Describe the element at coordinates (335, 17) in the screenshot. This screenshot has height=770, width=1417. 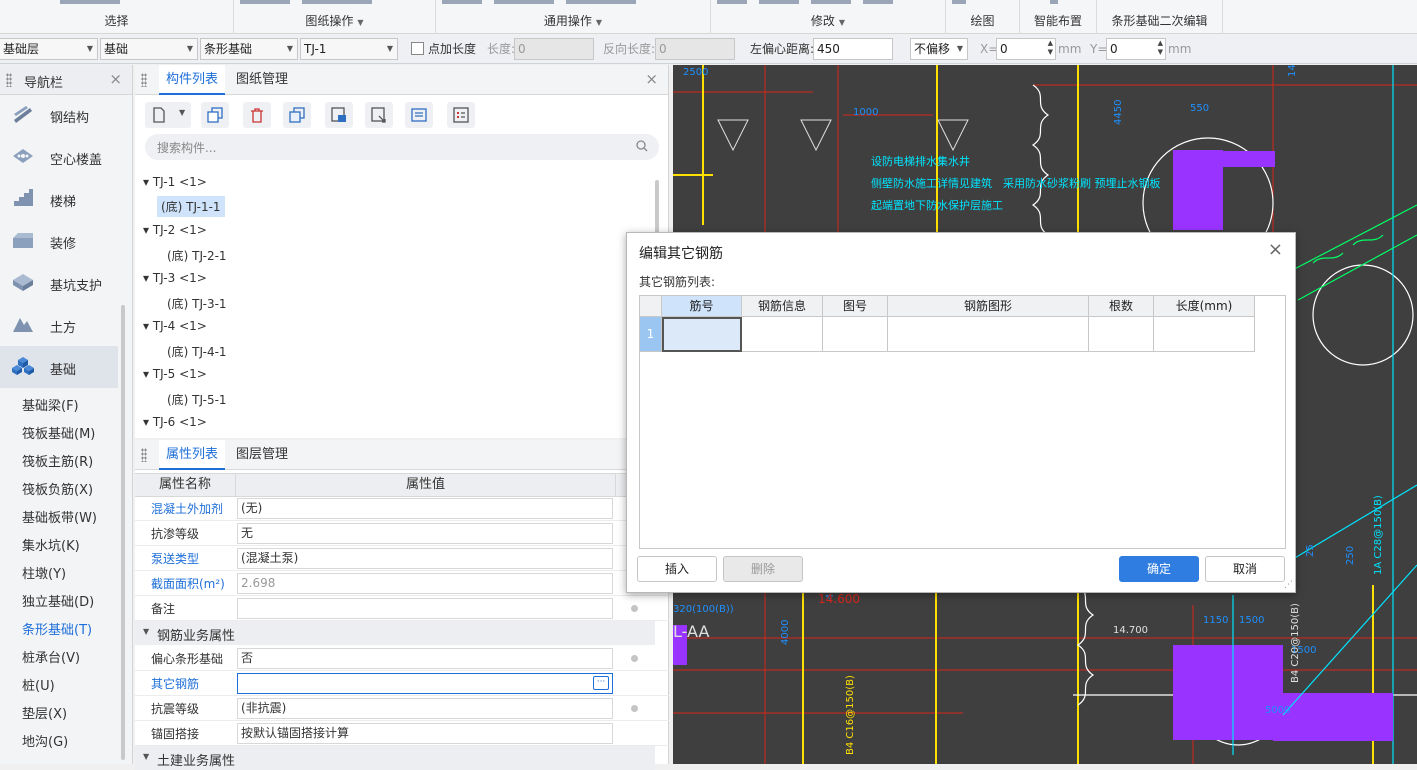
I see `ribbon-group-drawing-ops: 图纸操作 ▼` at that location.